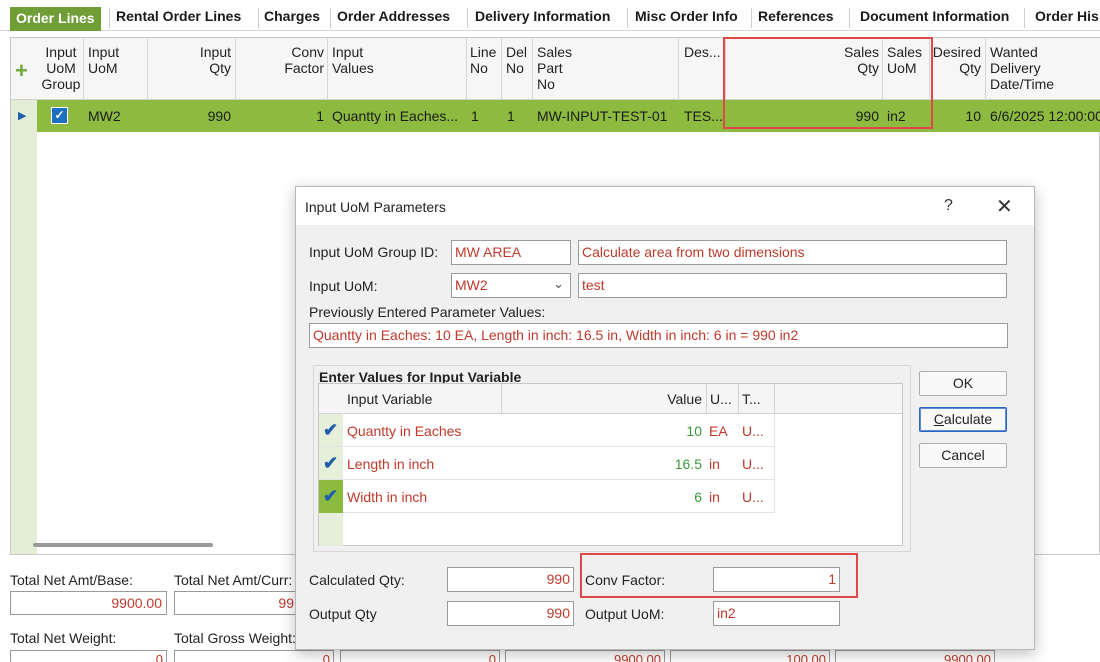 Image resolution: width=1100 pixels, height=662 pixels. What do you see at coordinates (828, 83) in the screenshot?
I see `highlight-sales-qty-uom` at bounding box center [828, 83].